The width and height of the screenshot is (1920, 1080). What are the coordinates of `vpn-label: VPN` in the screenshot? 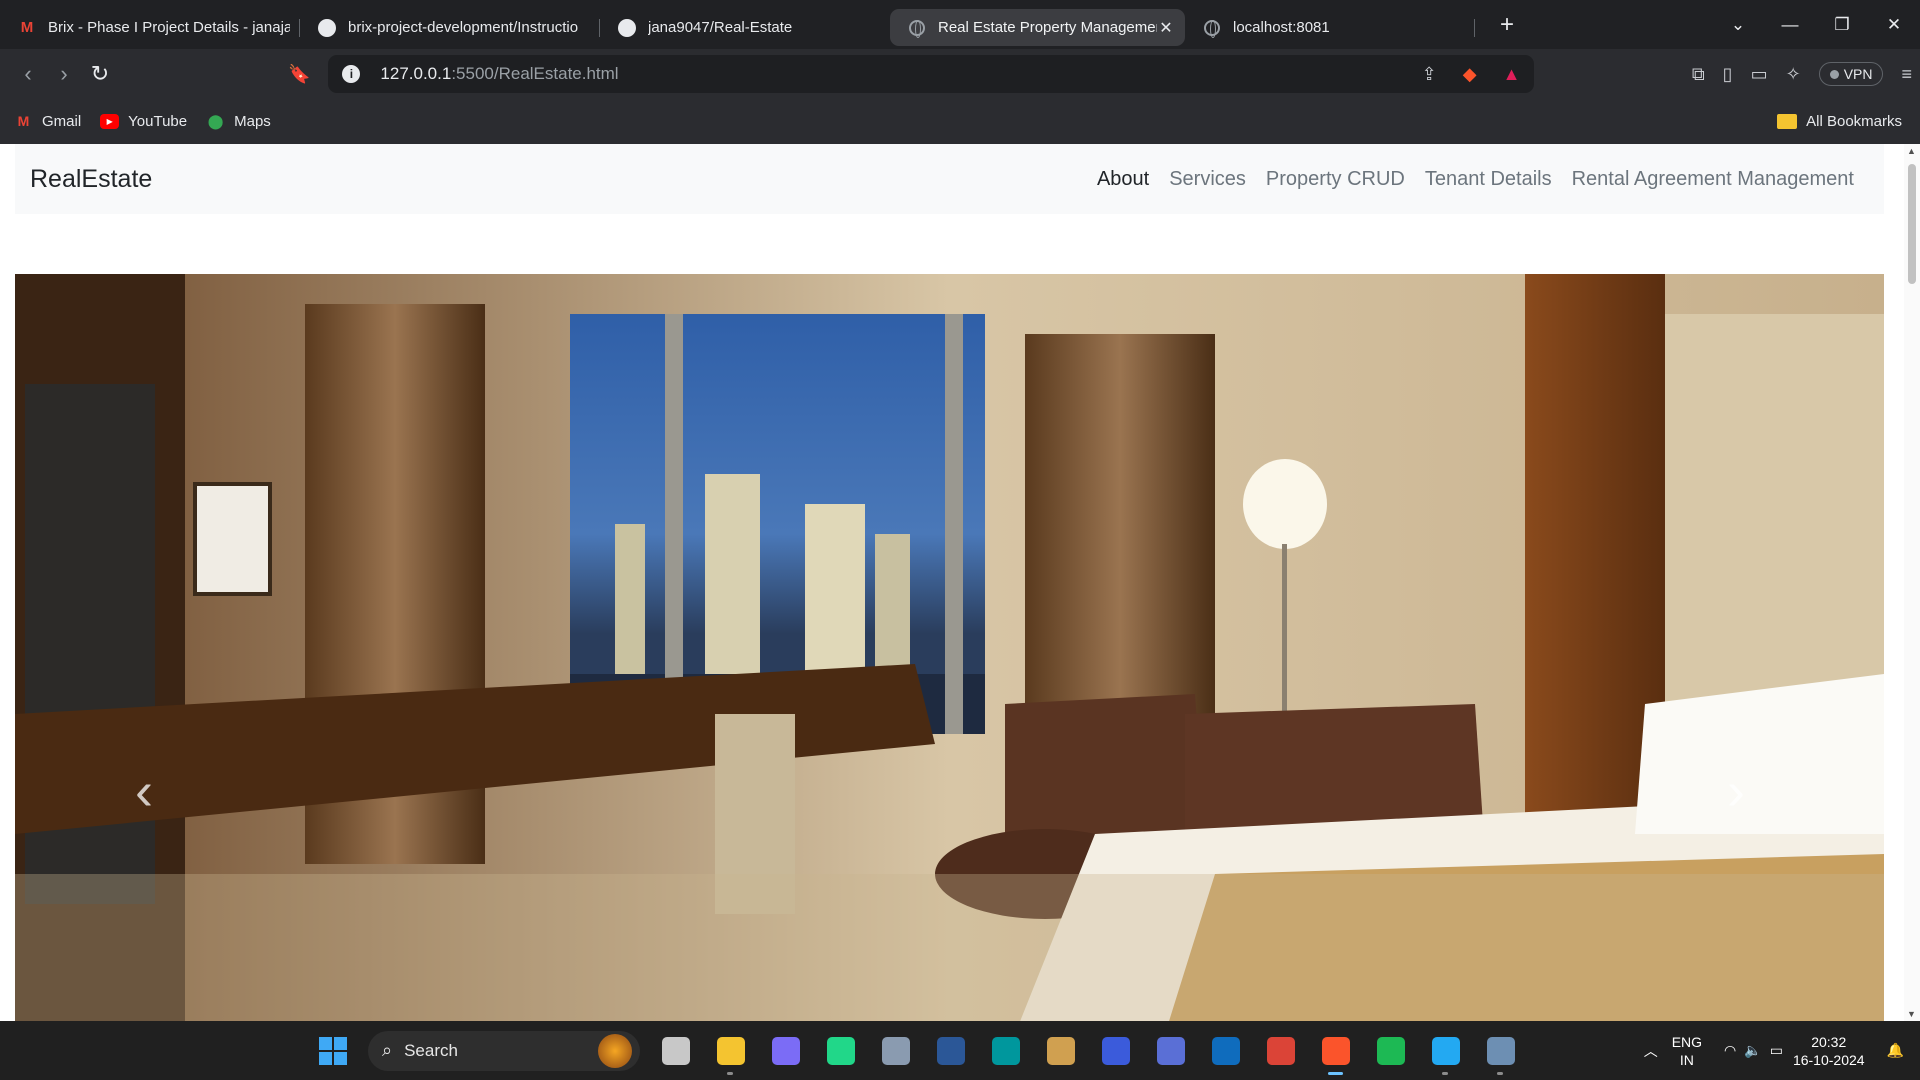 It's located at (1858, 74).